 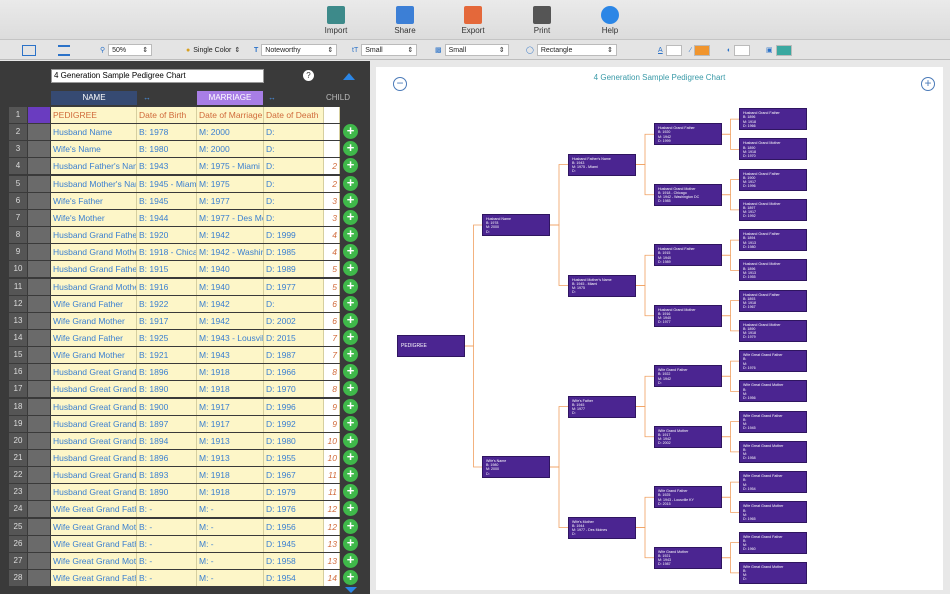 I want to click on name-cell: Husband Name, so click(x=94, y=132).